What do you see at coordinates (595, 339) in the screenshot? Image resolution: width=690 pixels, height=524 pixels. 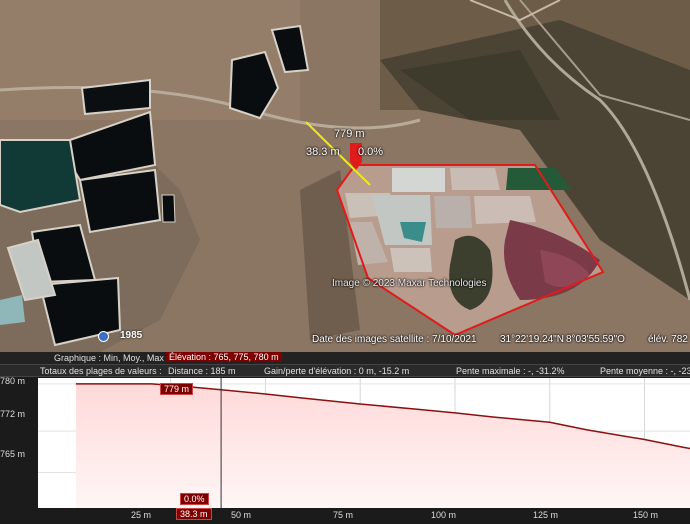 I see `longitude-readout: 8°03'55.59"O` at bounding box center [595, 339].